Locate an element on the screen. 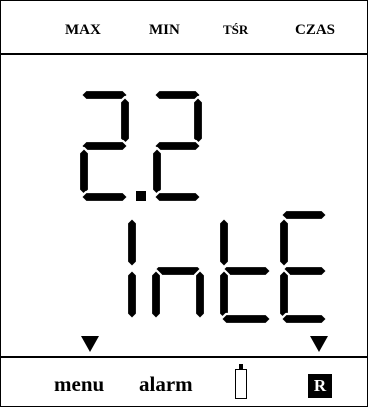 The image size is (368, 408). main-value-display is located at coordinates (141, 146).